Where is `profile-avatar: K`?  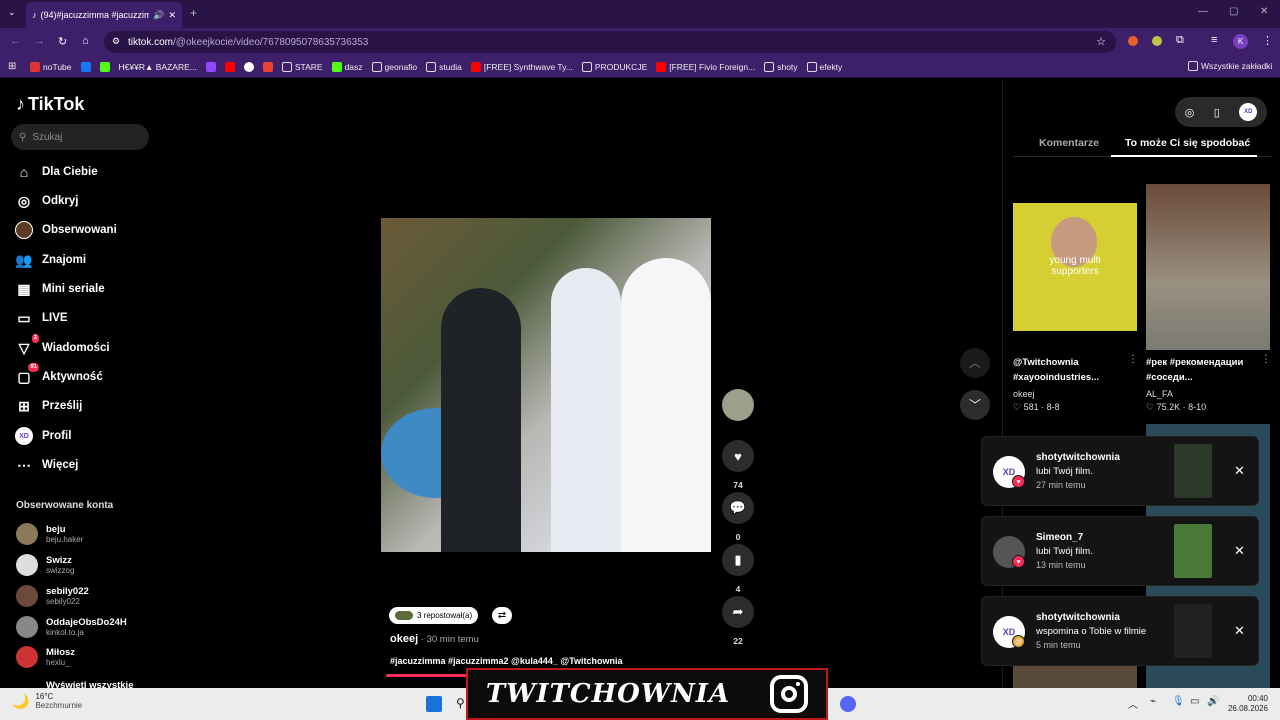 profile-avatar: K is located at coordinates (1240, 41).